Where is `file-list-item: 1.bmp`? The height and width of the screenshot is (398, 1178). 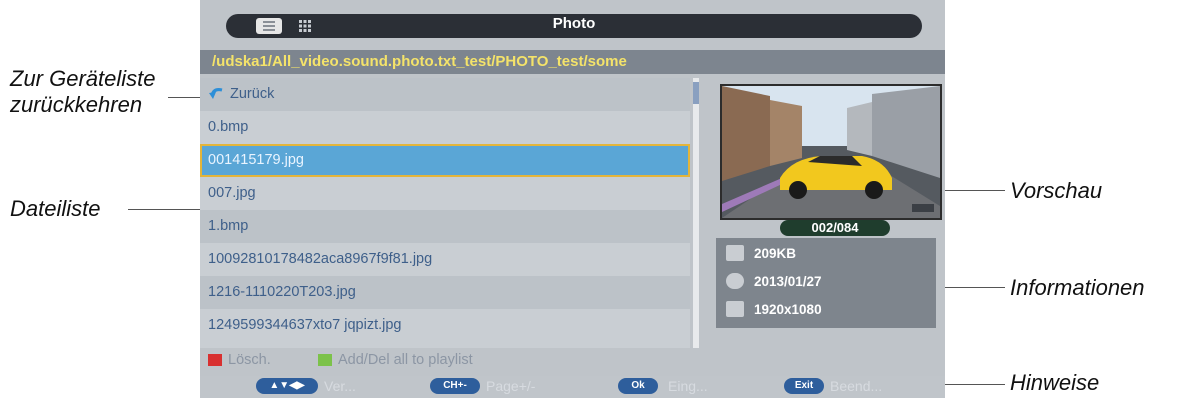
file-list-item: 1.bmp is located at coordinates (445, 226).